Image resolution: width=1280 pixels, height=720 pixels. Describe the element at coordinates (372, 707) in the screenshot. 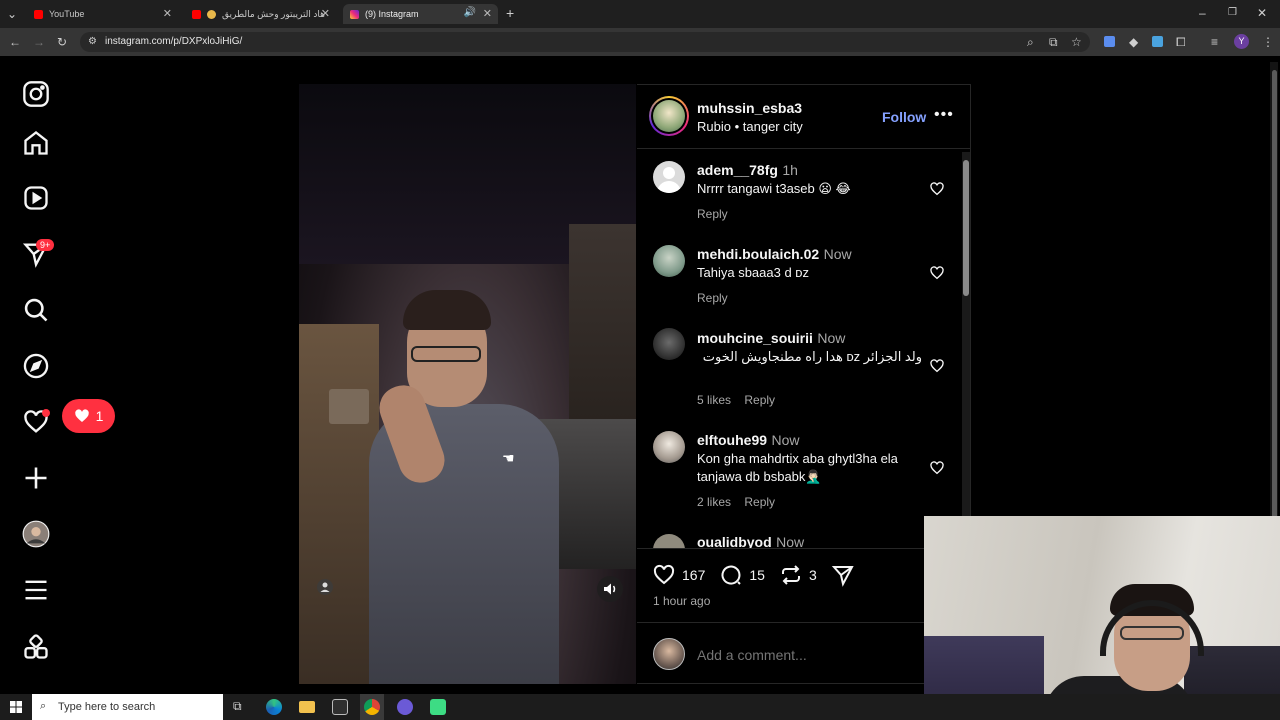

I see `chrome-icon` at that location.